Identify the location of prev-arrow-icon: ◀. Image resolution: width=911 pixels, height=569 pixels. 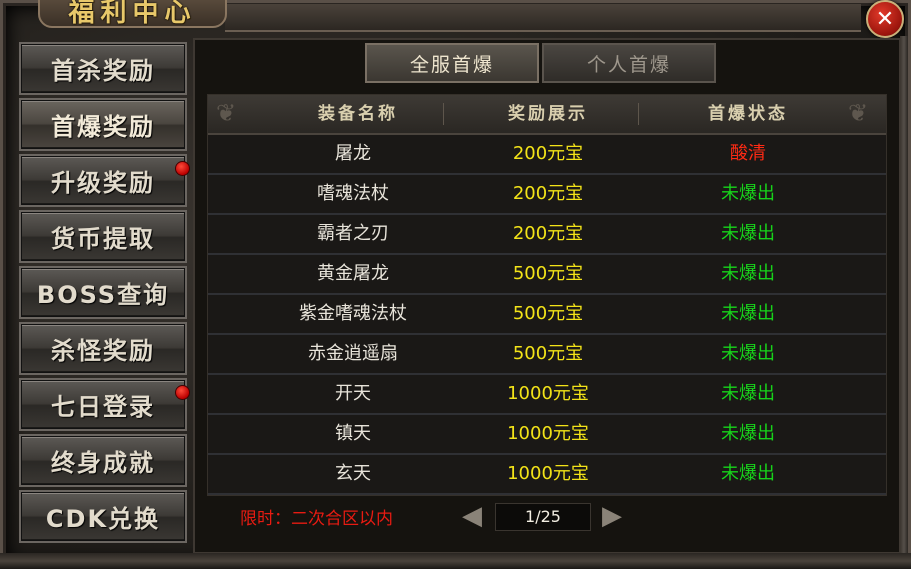
(472, 516).